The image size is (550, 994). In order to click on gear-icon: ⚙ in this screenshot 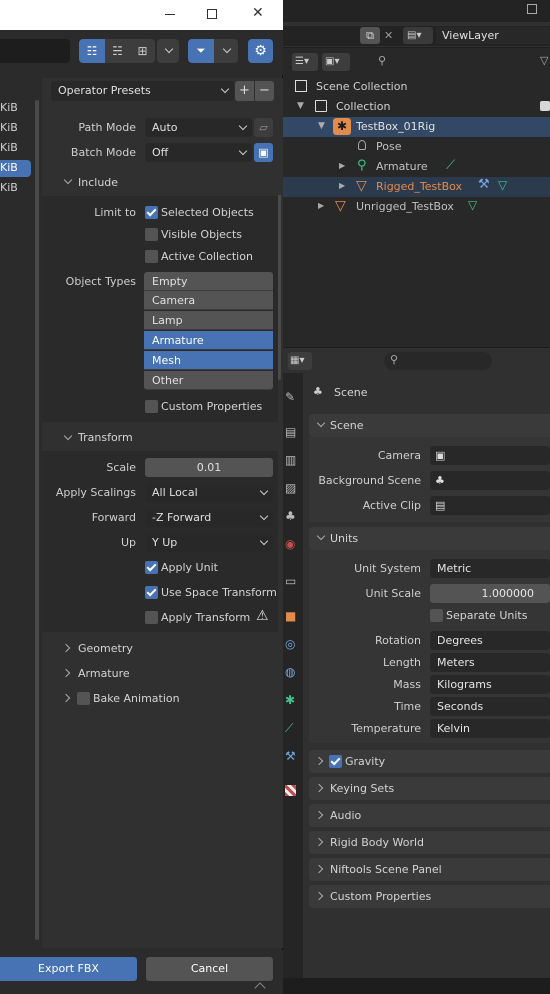, I will do `click(260, 51)`.